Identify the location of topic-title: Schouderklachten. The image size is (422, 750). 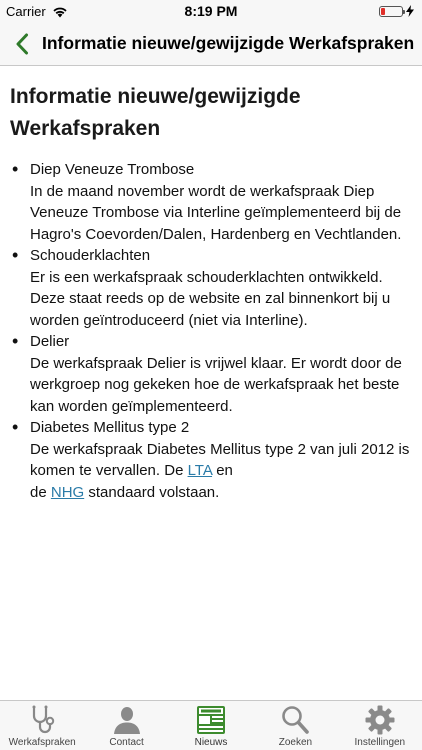
(90, 255).